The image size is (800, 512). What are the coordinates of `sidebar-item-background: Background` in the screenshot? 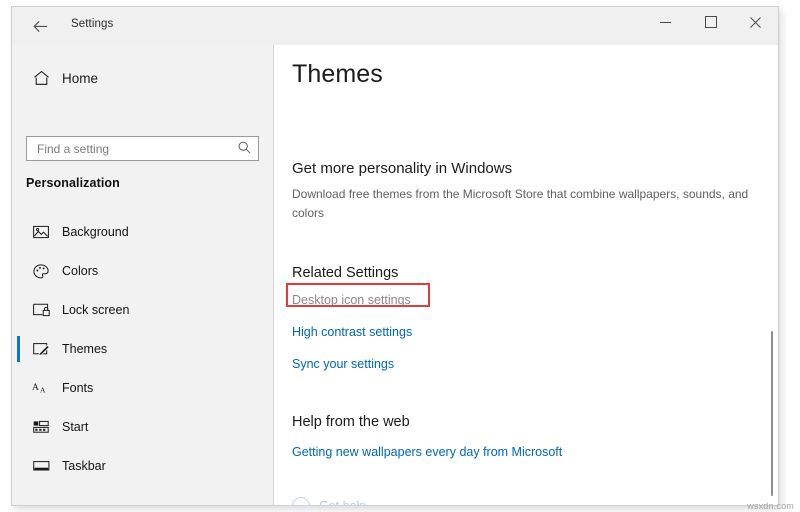 It's located at (142, 232).